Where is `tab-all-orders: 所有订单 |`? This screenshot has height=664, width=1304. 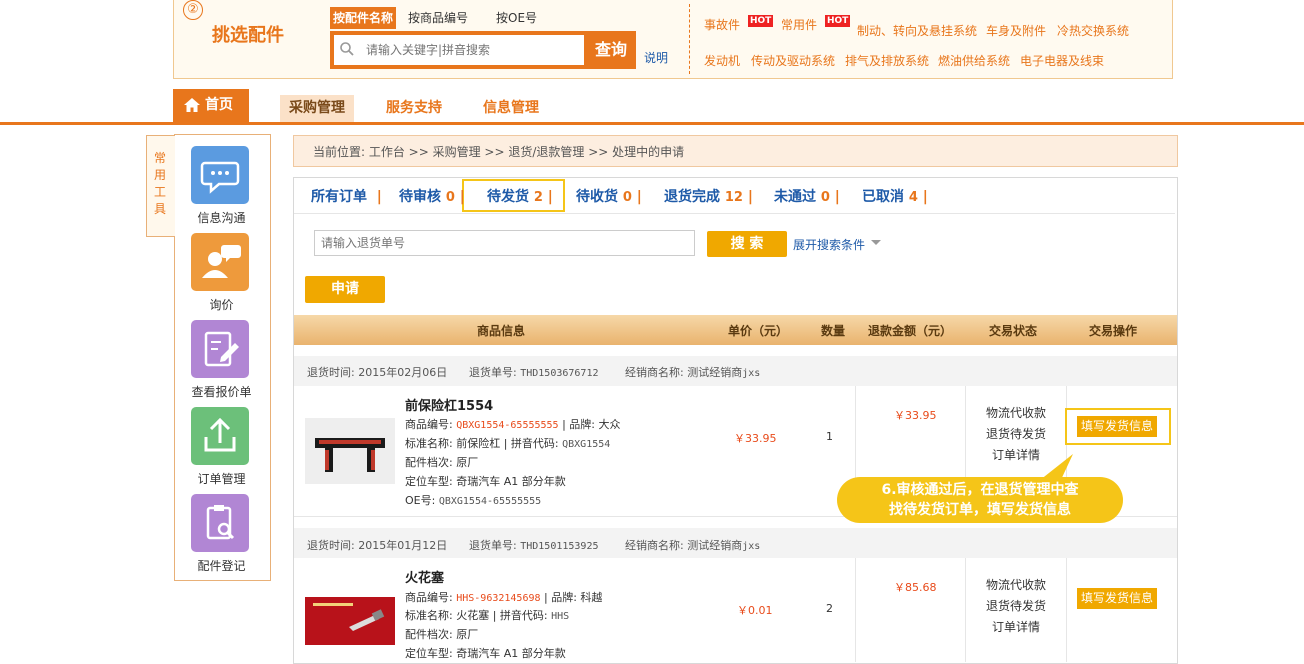 tab-all-orders: 所有订单 | is located at coordinates (346, 196).